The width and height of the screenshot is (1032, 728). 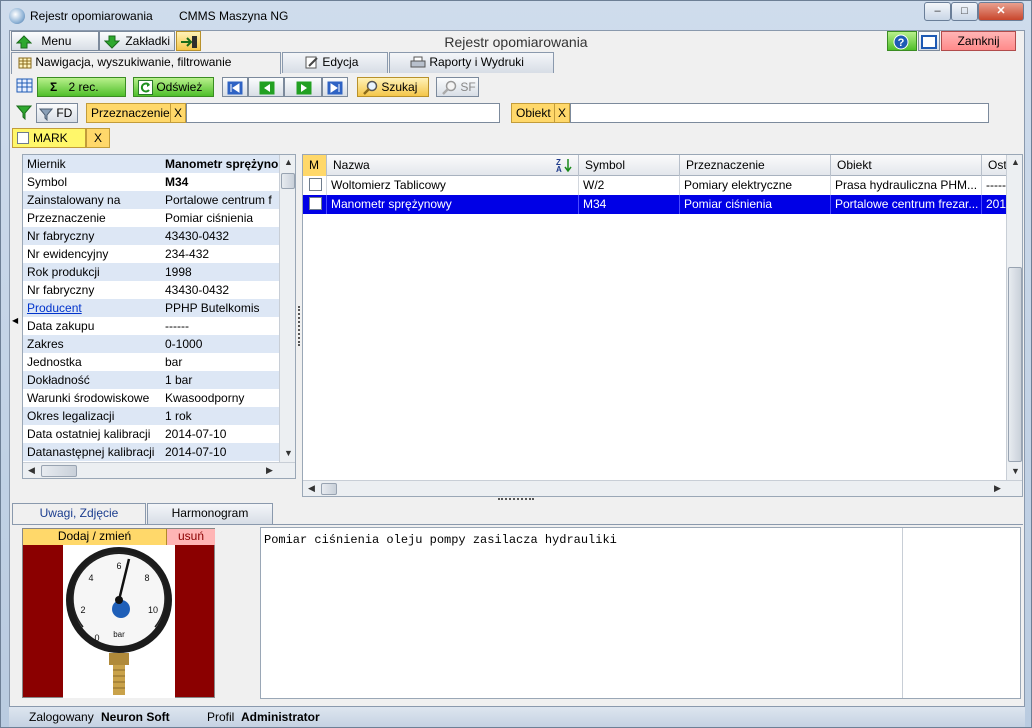 What do you see at coordinates (61, 717) in the screenshot?
I see `logged-label: Zalogowany` at bounding box center [61, 717].